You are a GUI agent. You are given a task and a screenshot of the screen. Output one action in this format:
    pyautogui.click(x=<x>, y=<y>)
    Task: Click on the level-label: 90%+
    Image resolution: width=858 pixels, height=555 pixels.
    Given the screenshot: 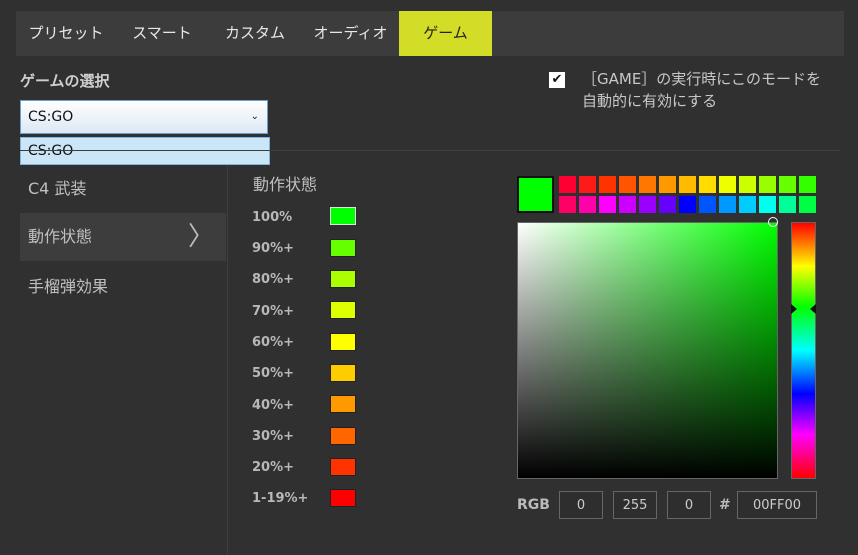 What is the action you would take?
    pyautogui.click(x=273, y=248)
    